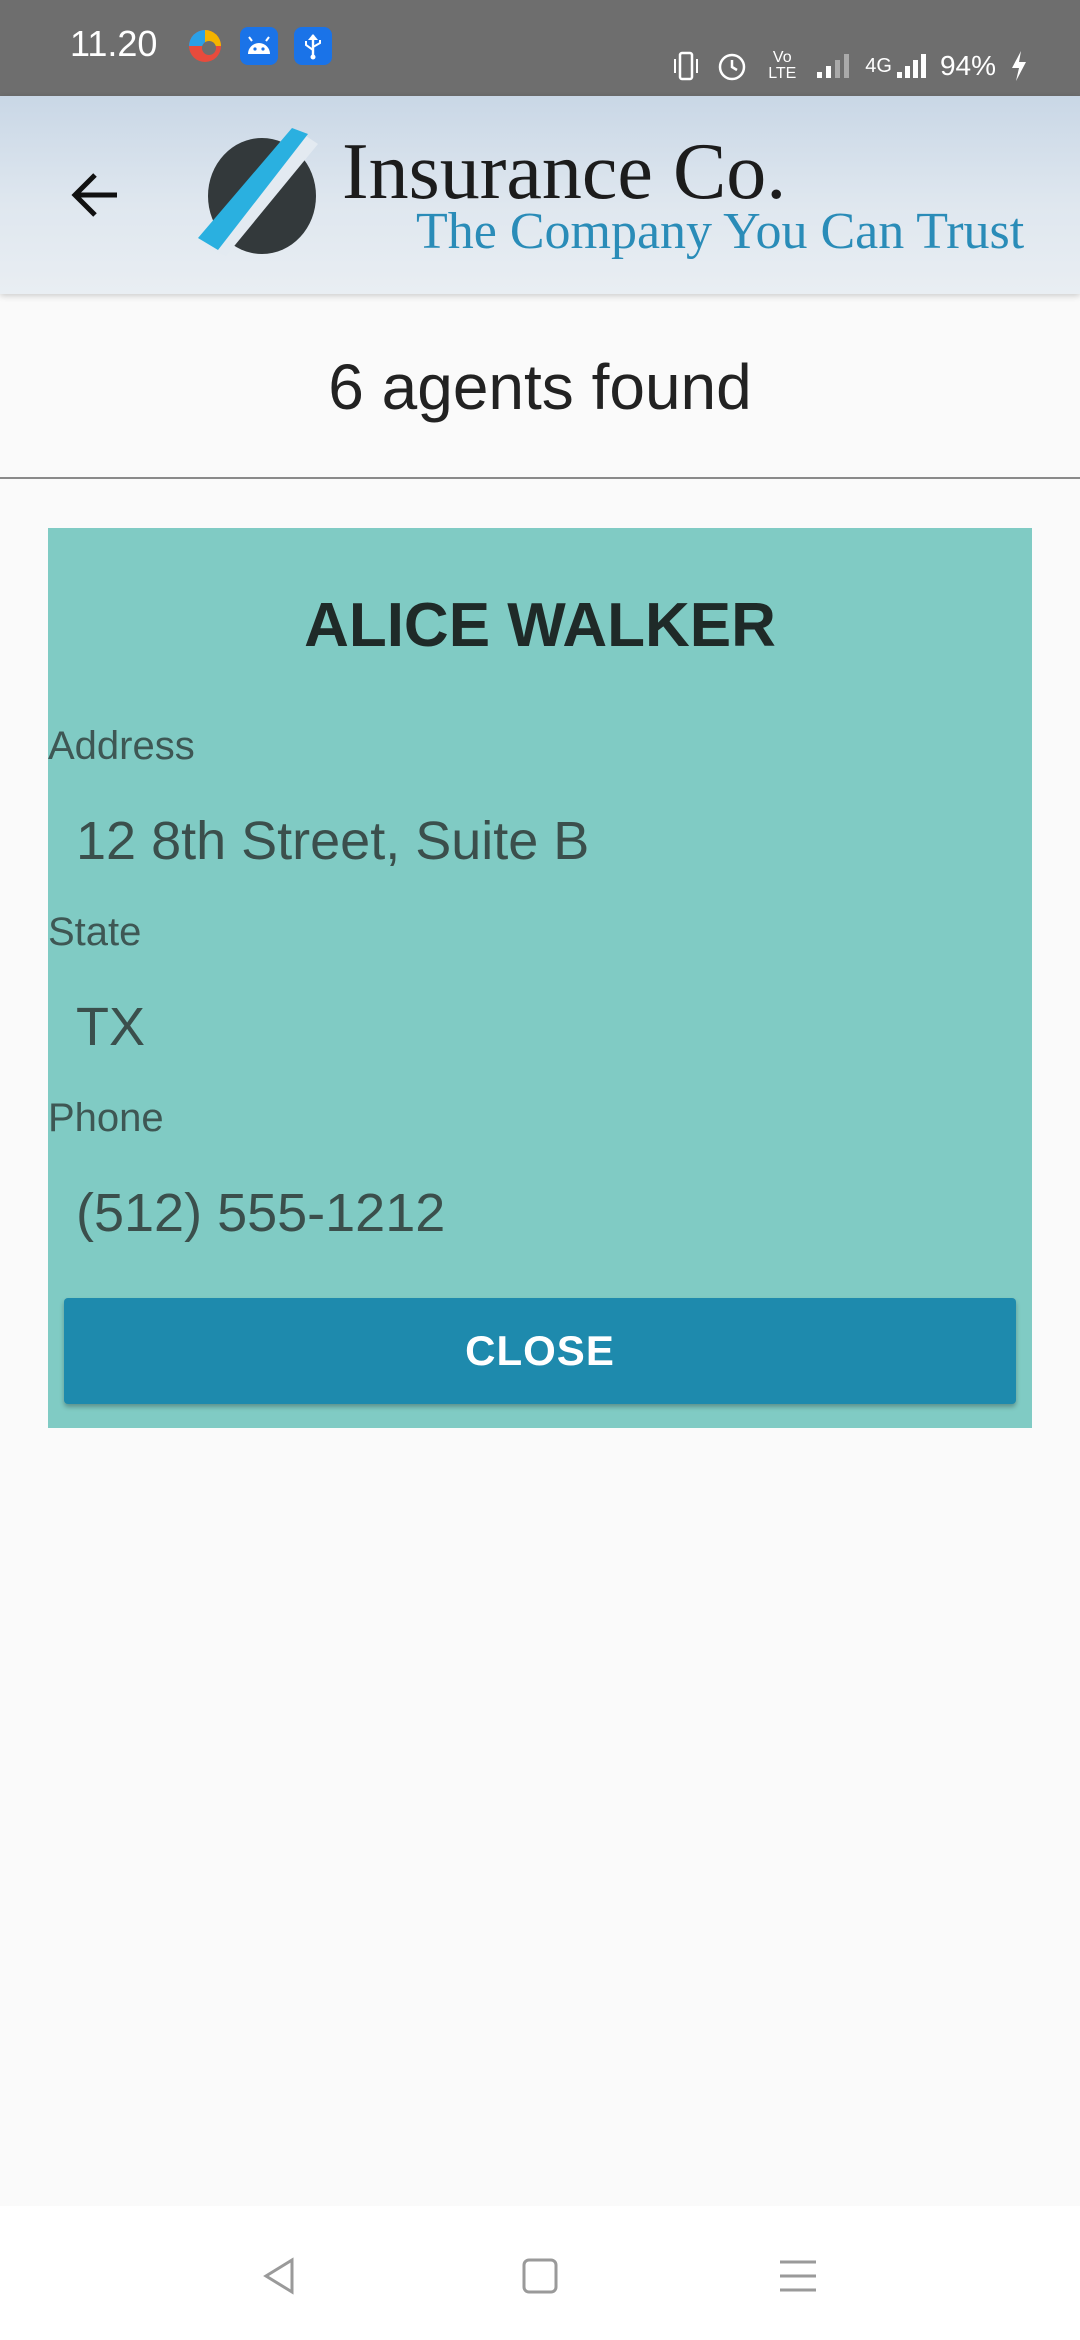  I want to click on system-nav-bar, so click(540, 2273).